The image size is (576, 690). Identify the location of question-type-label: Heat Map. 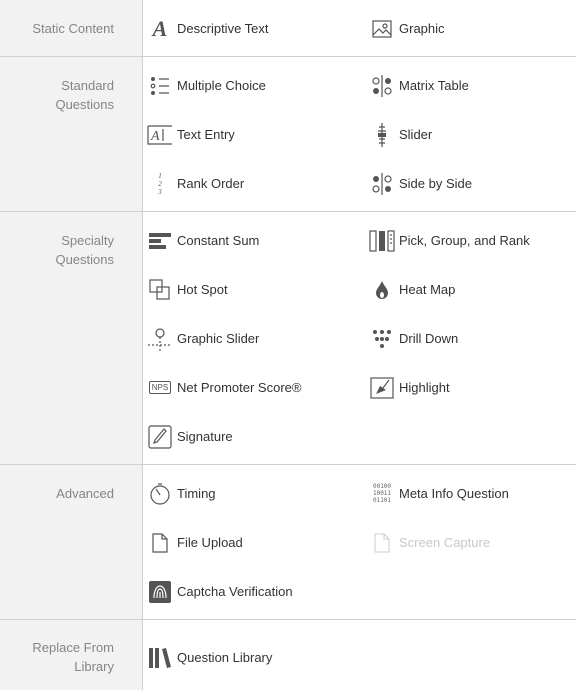
(427, 289).